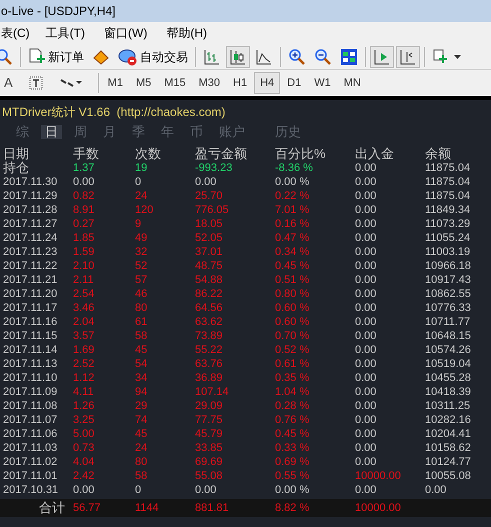 This screenshot has height=527, width=491. I want to click on timeframe-button: MN, so click(352, 83).